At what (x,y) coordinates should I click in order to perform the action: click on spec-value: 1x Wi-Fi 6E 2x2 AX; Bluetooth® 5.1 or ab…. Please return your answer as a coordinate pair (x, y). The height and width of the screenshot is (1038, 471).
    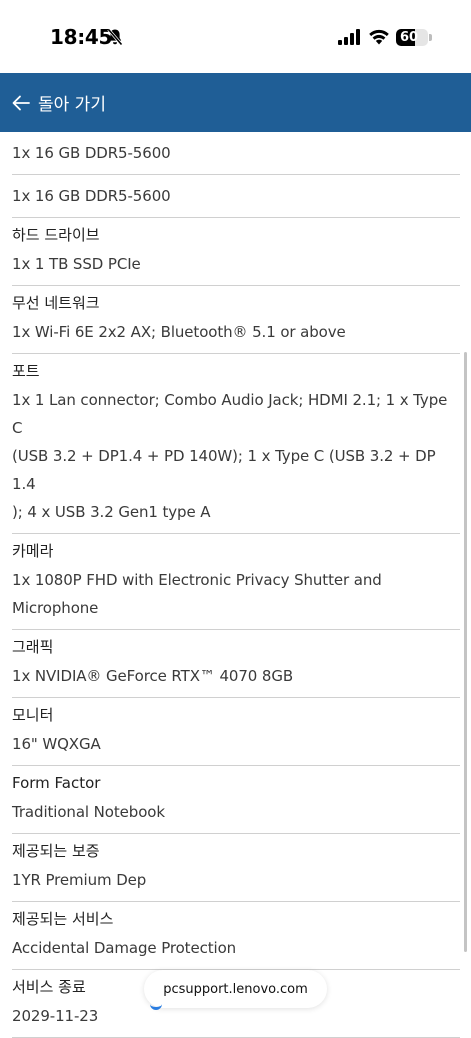
    Looking at the image, I should click on (236, 332).